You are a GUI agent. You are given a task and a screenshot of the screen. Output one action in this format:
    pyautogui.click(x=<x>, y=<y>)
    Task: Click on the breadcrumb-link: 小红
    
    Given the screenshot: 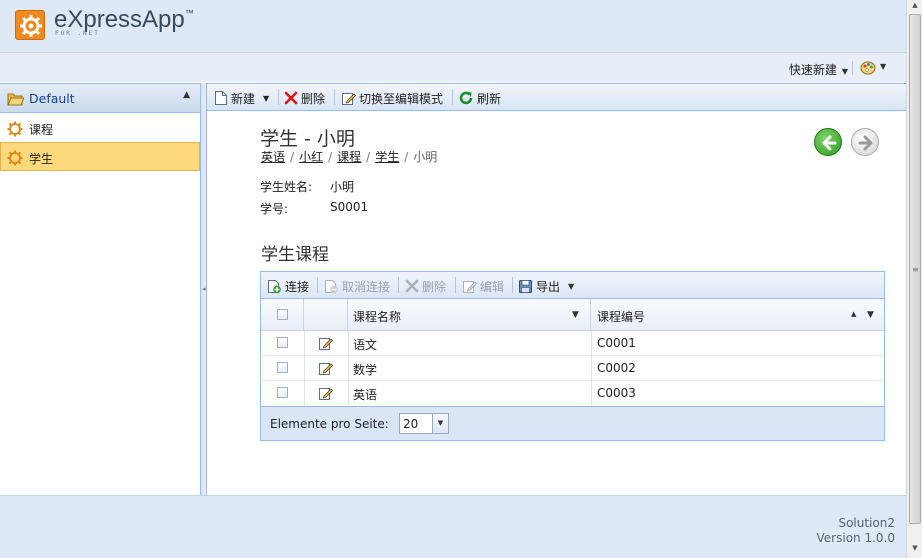 What is the action you would take?
    pyautogui.click(x=311, y=157)
    